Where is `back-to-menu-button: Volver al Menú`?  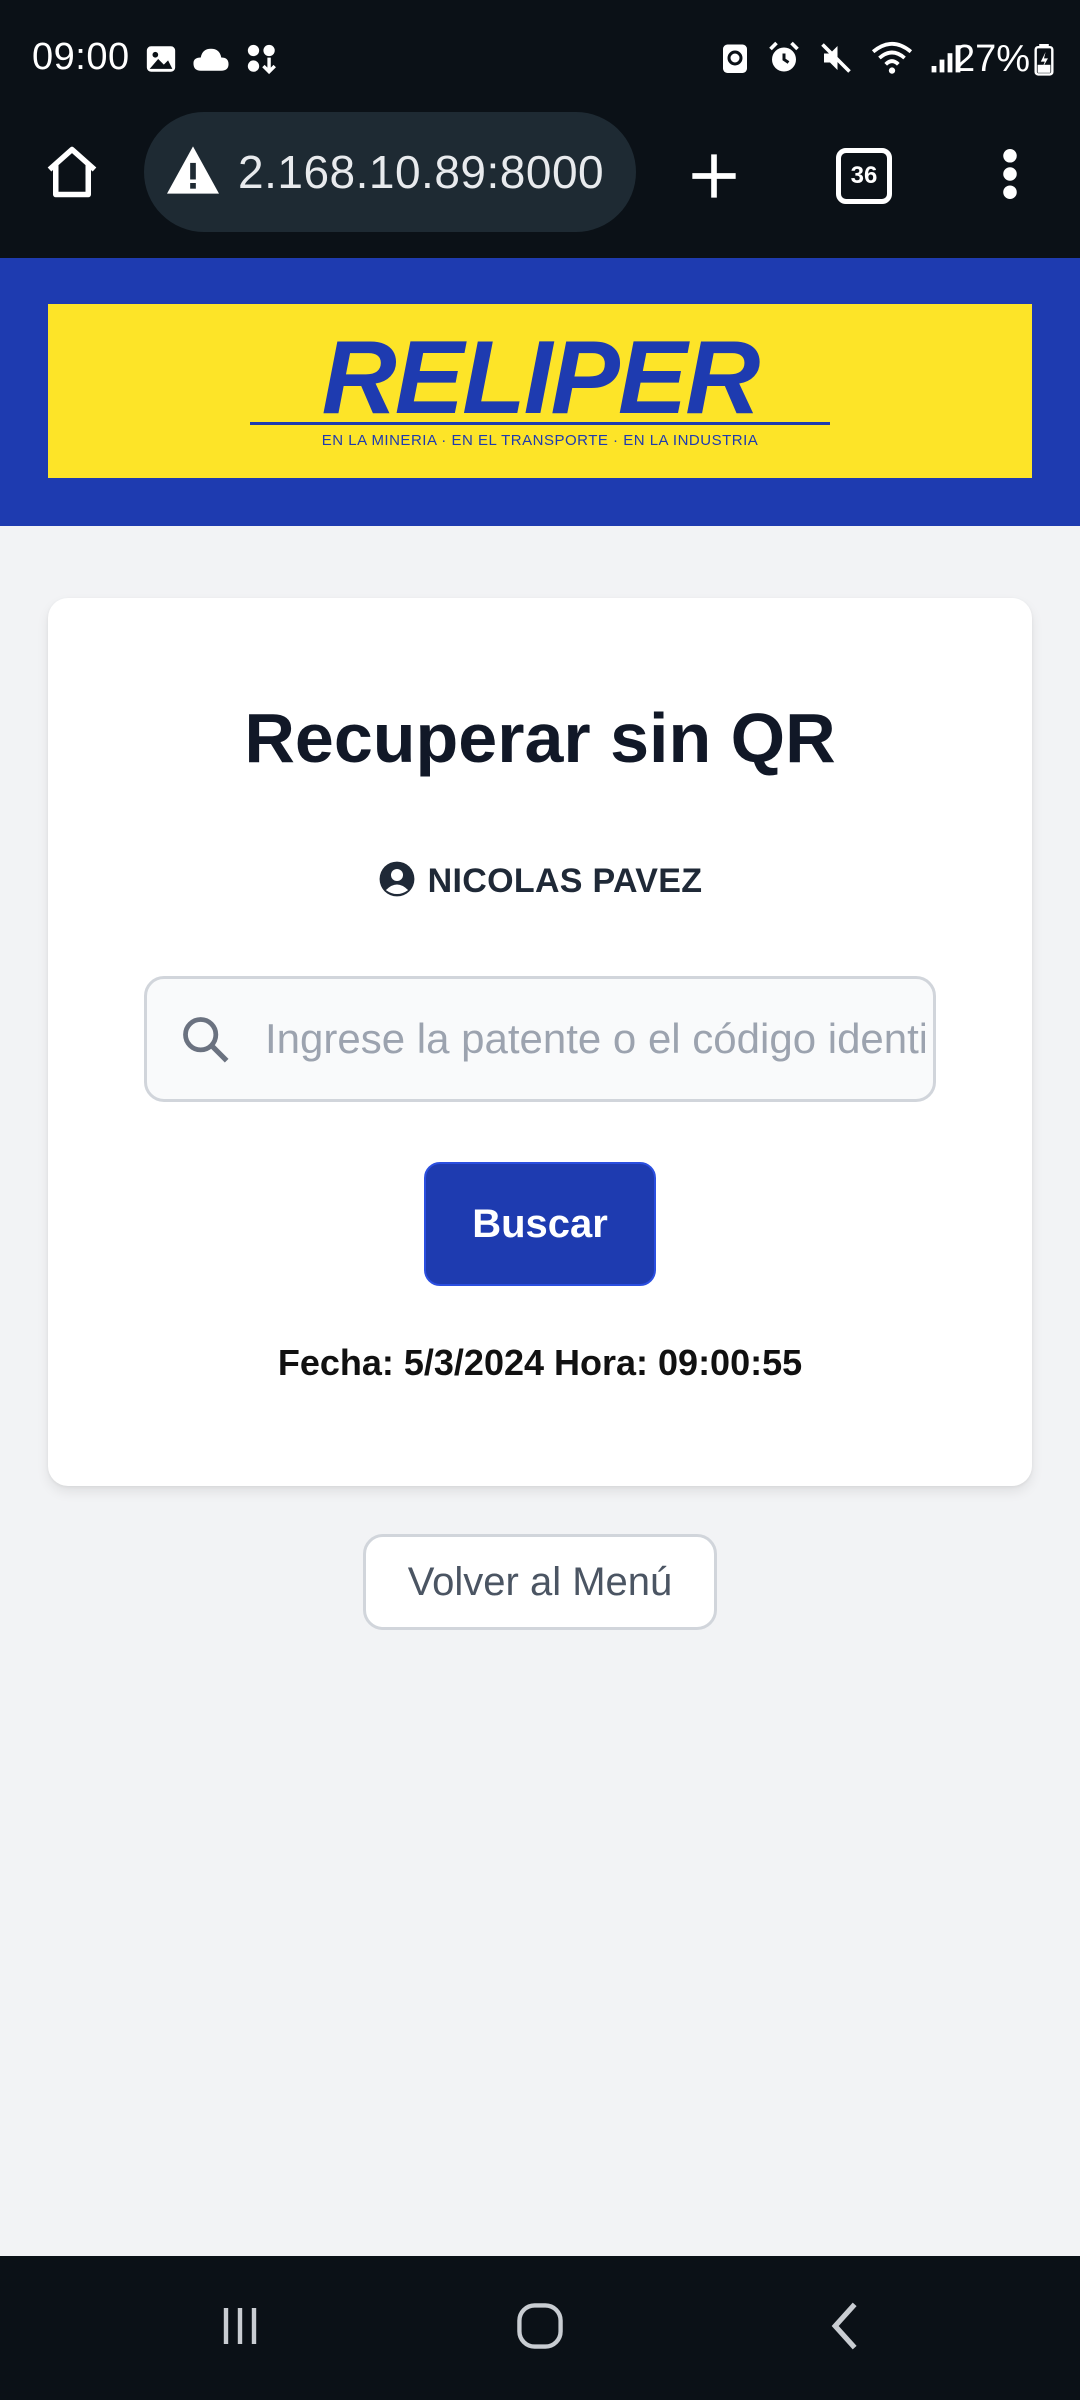 back-to-menu-button: Volver al Menú is located at coordinates (540, 1582).